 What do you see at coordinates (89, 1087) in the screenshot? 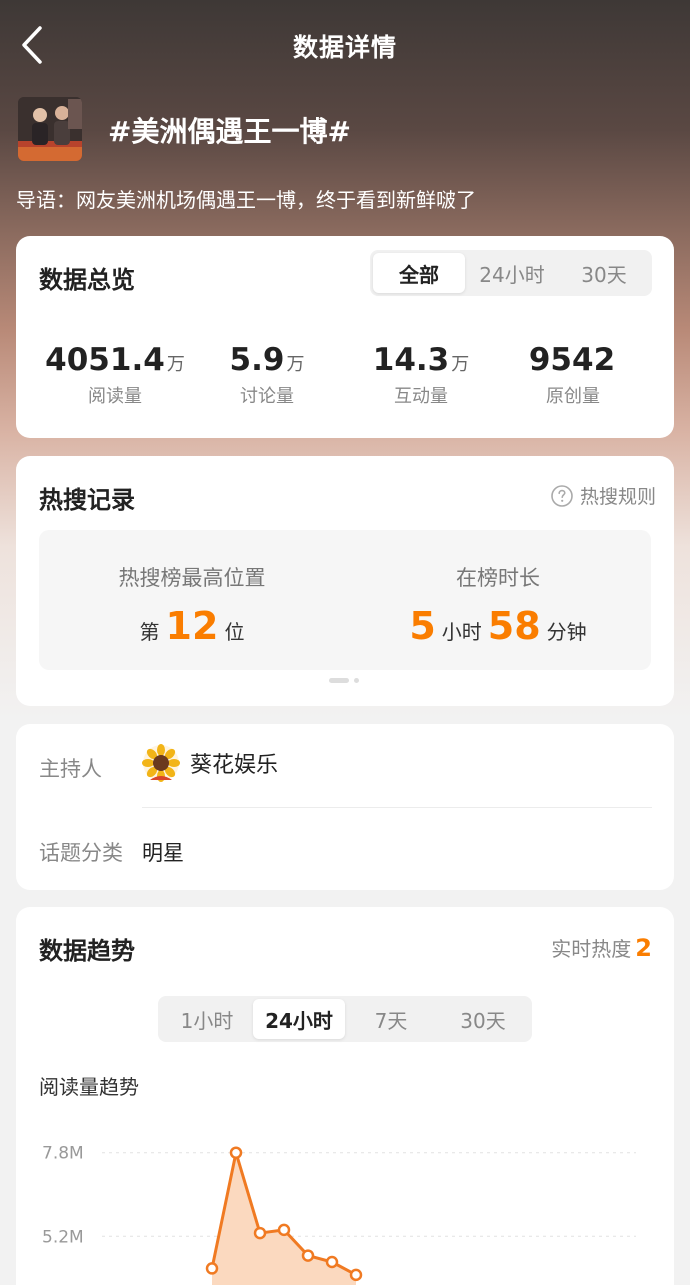
I see `chart-title: 阅读量趋势` at bounding box center [89, 1087].